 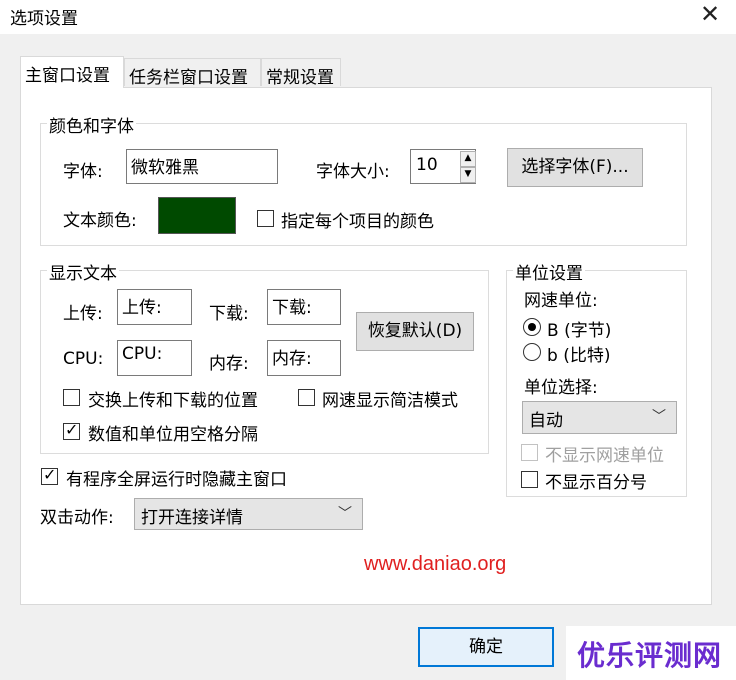 I want to click on text-color-label: 文本颜色:, so click(x=100, y=221).